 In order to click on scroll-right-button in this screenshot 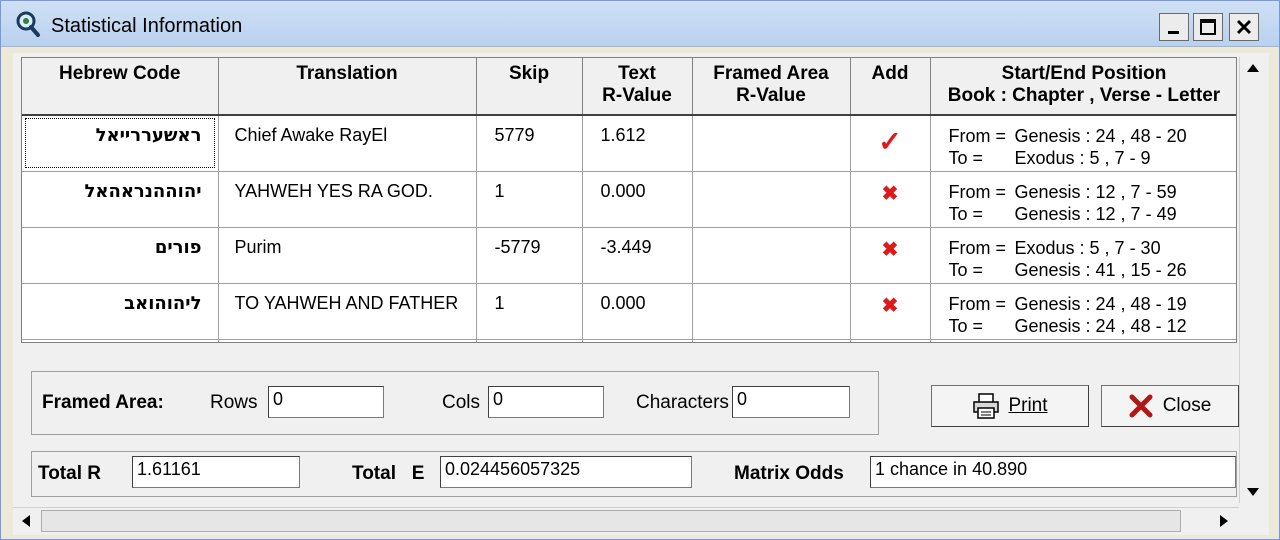, I will do `click(1224, 521)`.